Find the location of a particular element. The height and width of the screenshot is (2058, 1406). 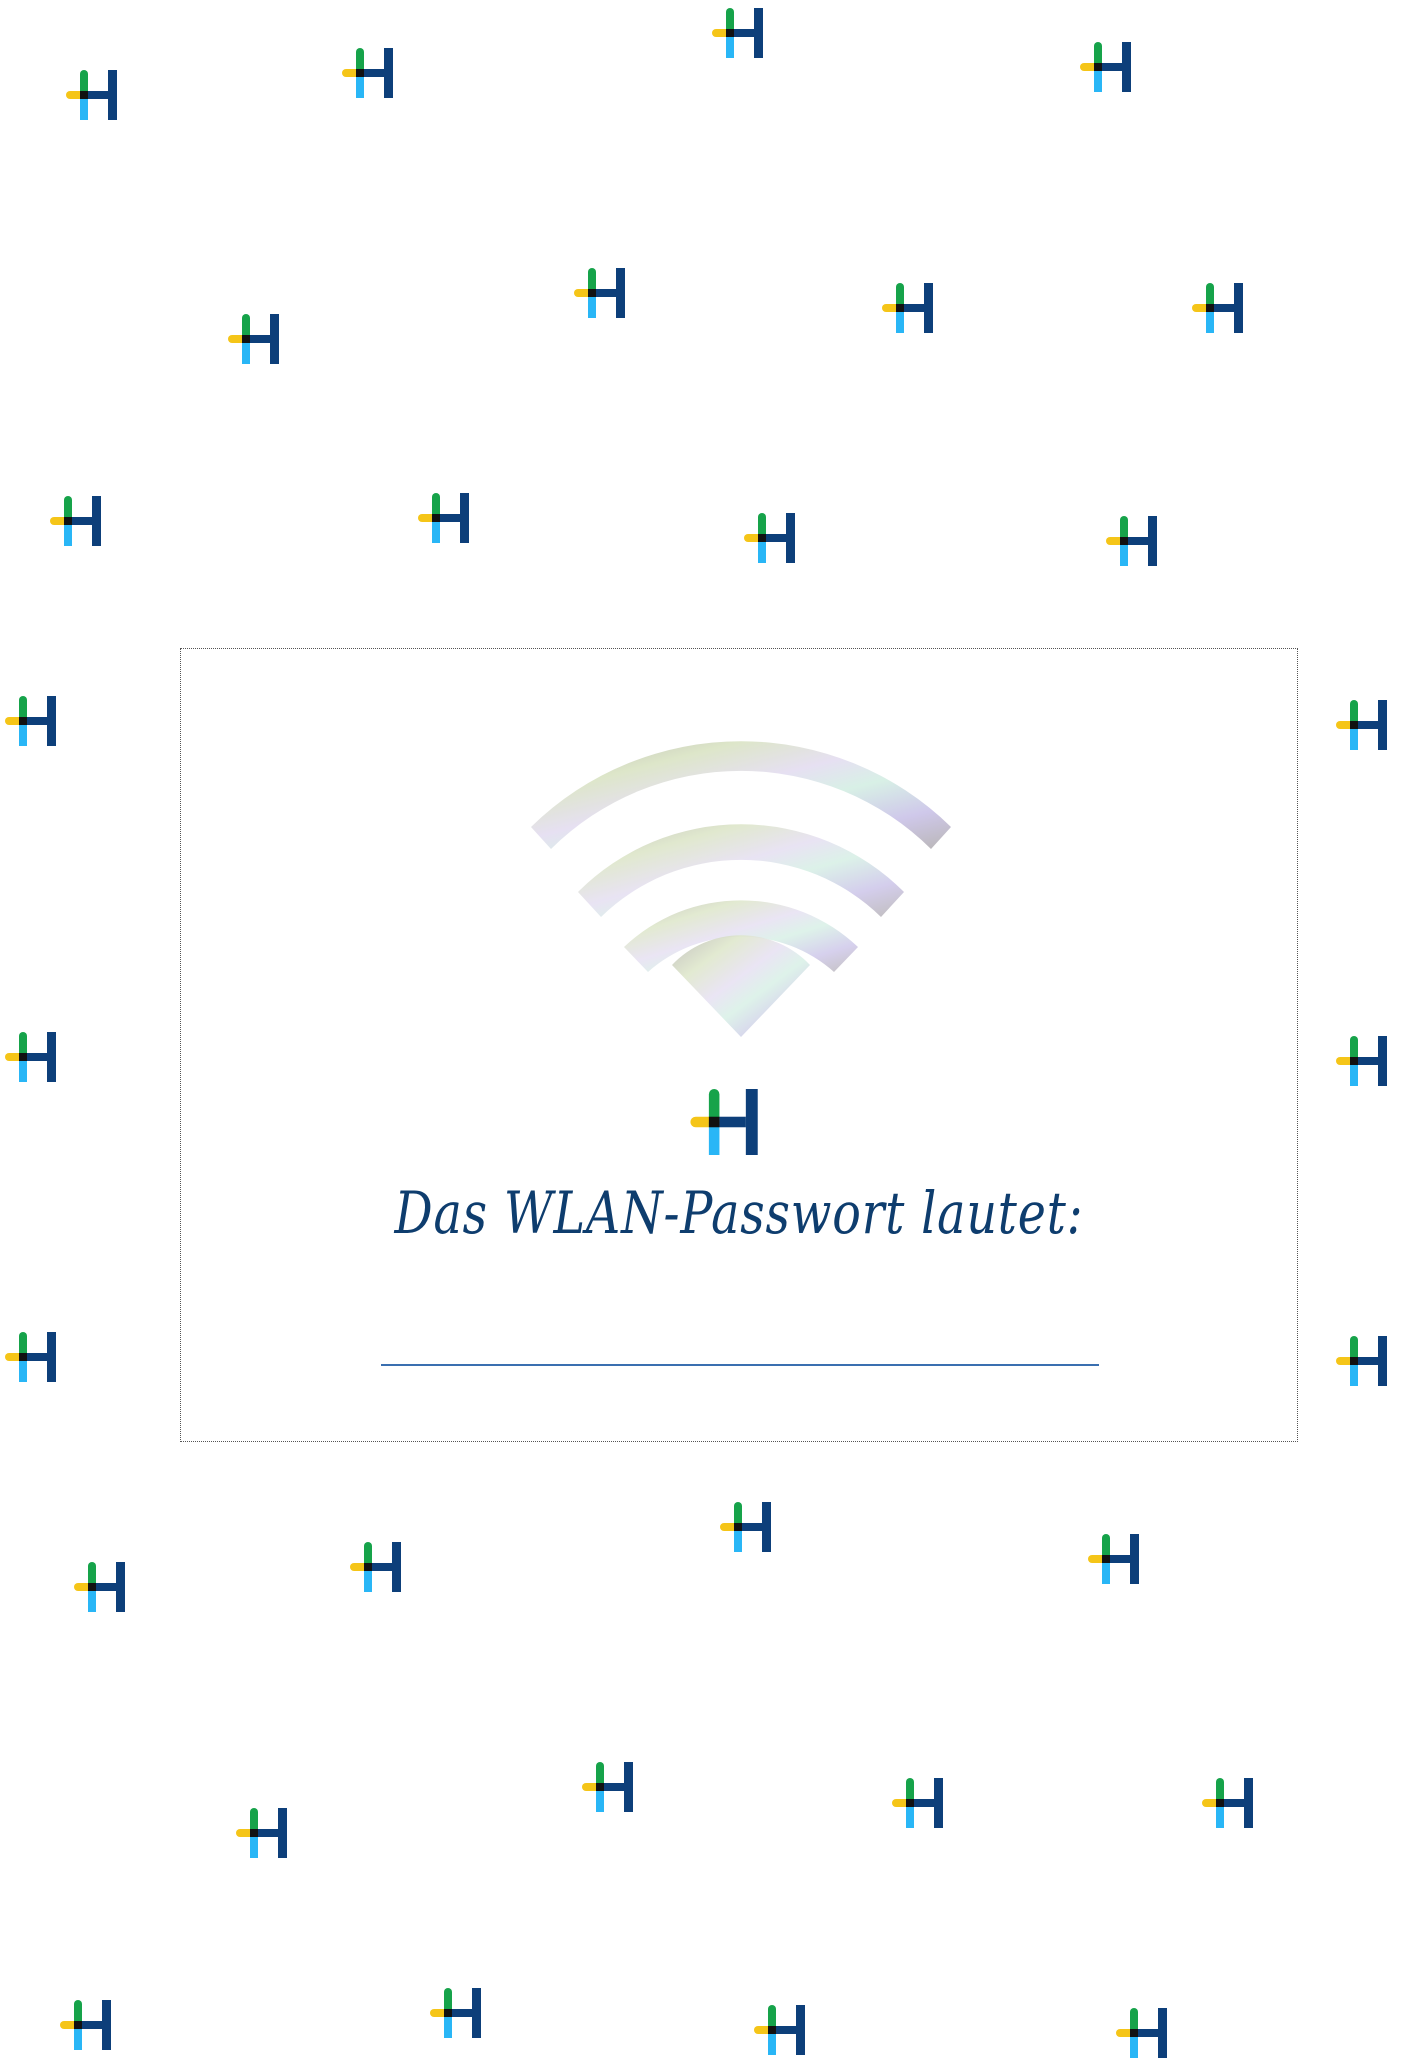

password-write-line is located at coordinates (740, 1365).